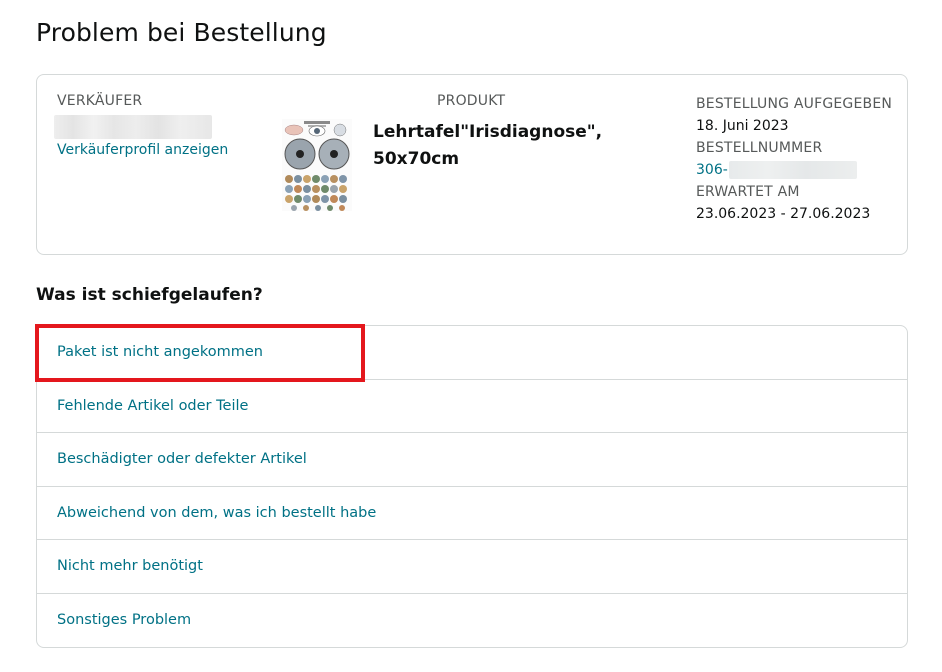 This screenshot has height=672, width=942. What do you see at coordinates (157, 150) in the screenshot?
I see `seller-profile-link: Verkäuferprofil anzeigen` at bounding box center [157, 150].